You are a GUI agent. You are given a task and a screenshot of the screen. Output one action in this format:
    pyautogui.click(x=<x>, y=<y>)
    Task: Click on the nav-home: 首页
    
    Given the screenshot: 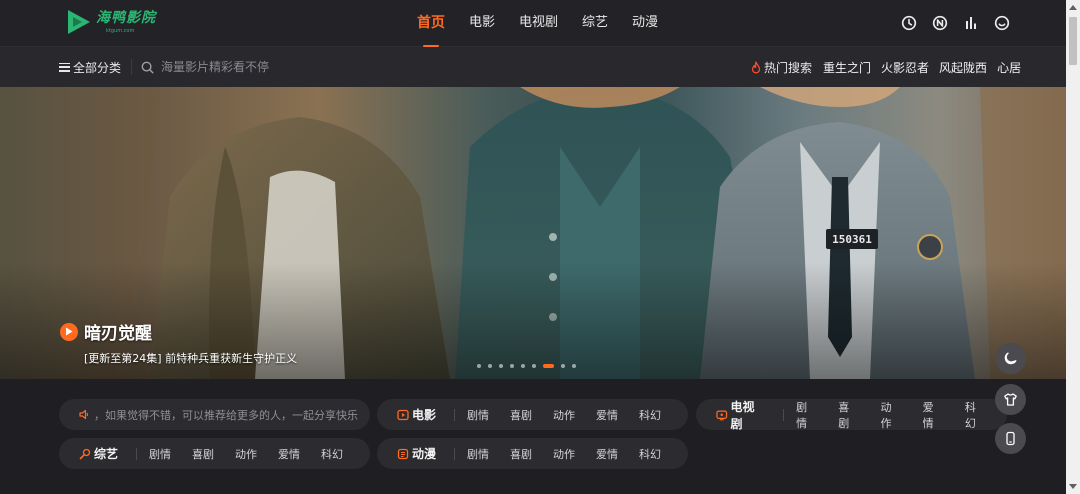 What is the action you would take?
    pyautogui.click(x=431, y=23)
    